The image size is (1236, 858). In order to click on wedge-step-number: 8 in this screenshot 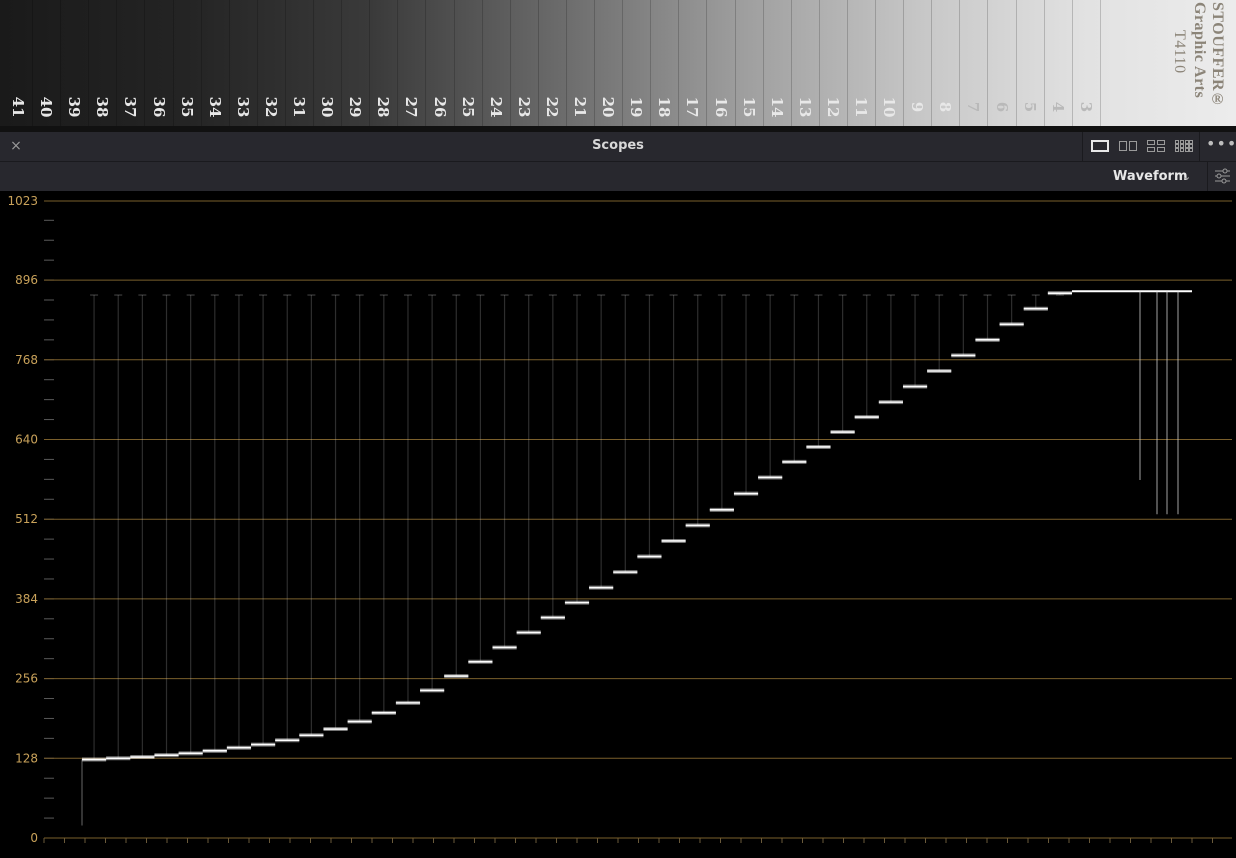, I will do `click(945, 107)`.